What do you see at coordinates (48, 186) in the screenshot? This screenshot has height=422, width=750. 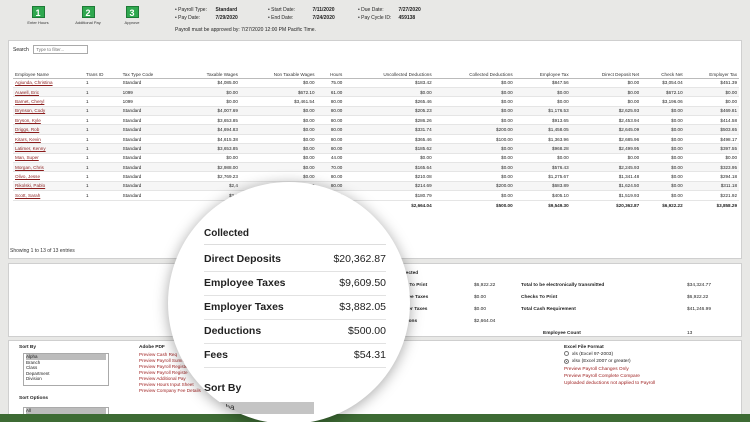 I see `employee-name-link: Rikolski, Pablo` at bounding box center [48, 186].